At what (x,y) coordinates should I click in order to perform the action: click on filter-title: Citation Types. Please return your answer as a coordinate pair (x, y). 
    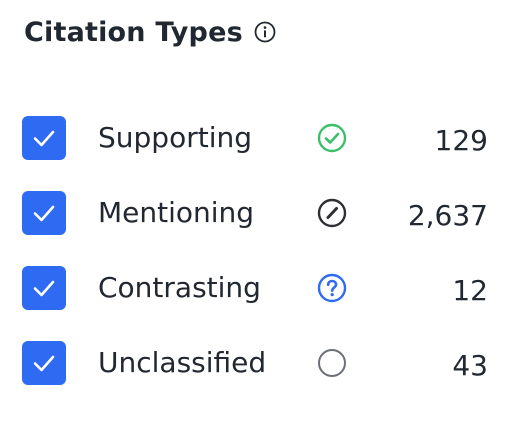
    Looking at the image, I should click on (133, 32).